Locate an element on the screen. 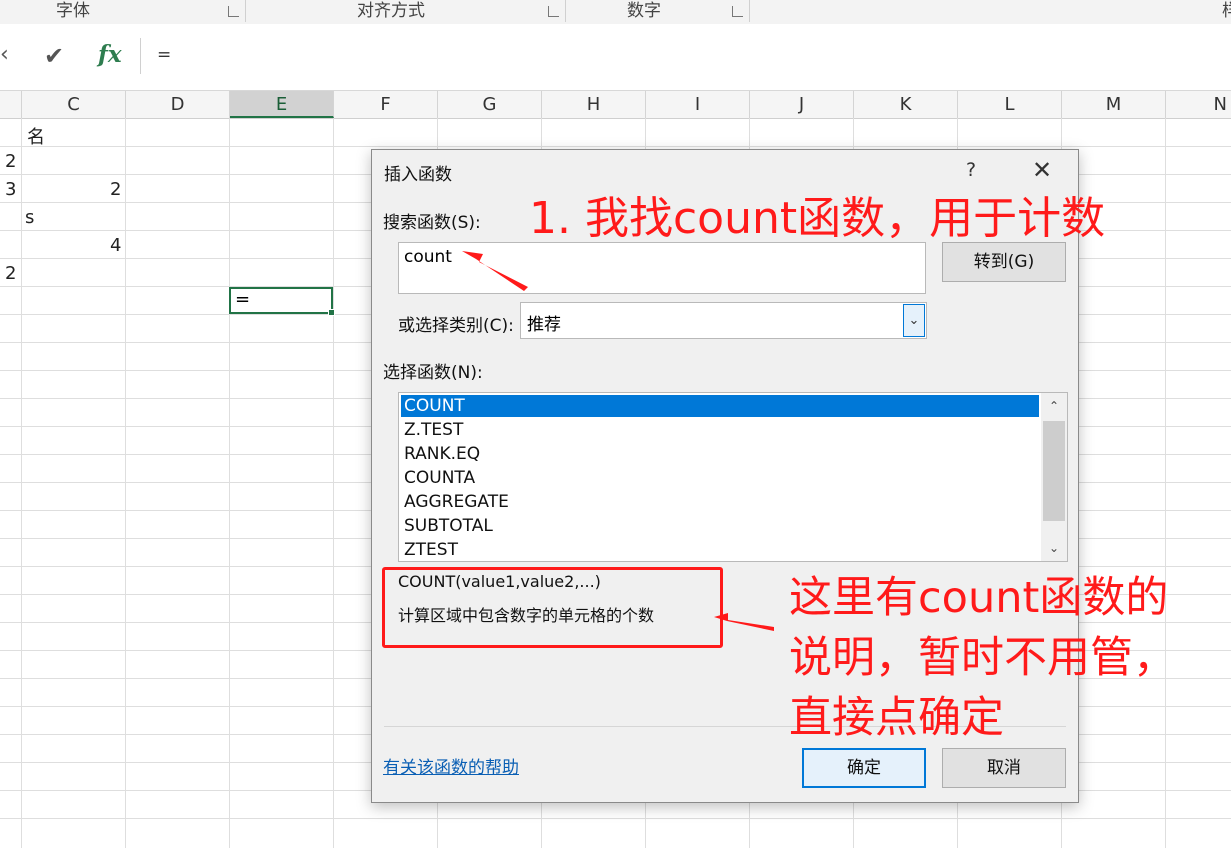  cell-B3: 3 is located at coordinates (10, 189).